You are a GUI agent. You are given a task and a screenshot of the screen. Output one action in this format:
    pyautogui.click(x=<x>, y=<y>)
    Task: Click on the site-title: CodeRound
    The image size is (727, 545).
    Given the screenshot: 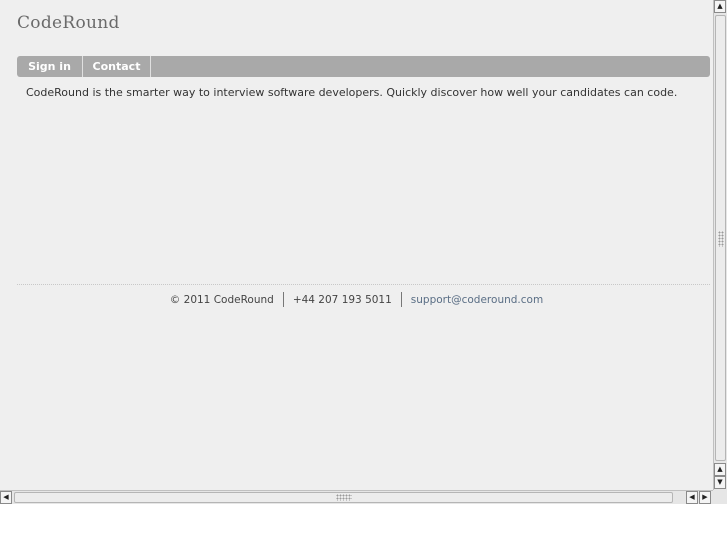 What is the action you would take?
    pyautogui.click(x=68, y=23)
    